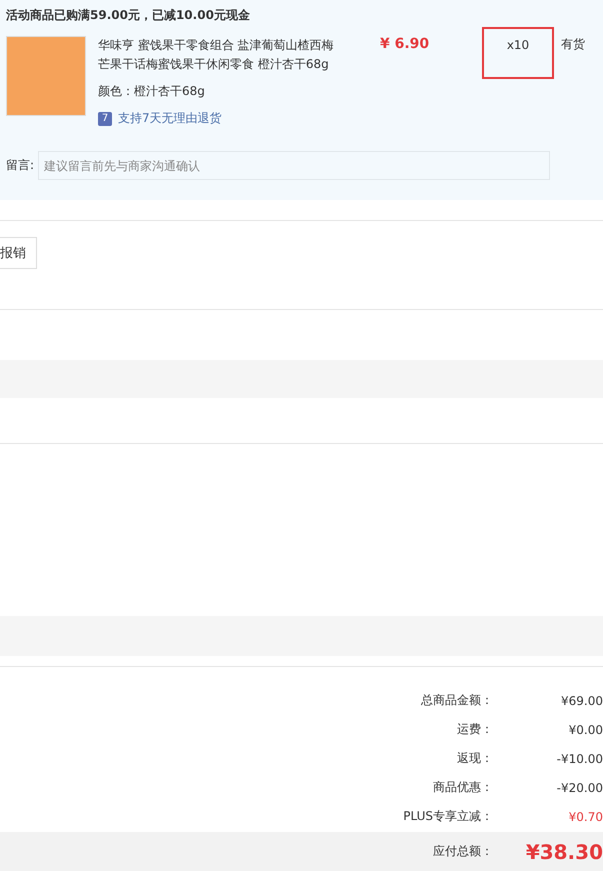 The width and height of the screenshot is (603, 871). Describe the element at coordinates (585, 817) in the screenshot. I see `total-value: ¥0.70` at that location.